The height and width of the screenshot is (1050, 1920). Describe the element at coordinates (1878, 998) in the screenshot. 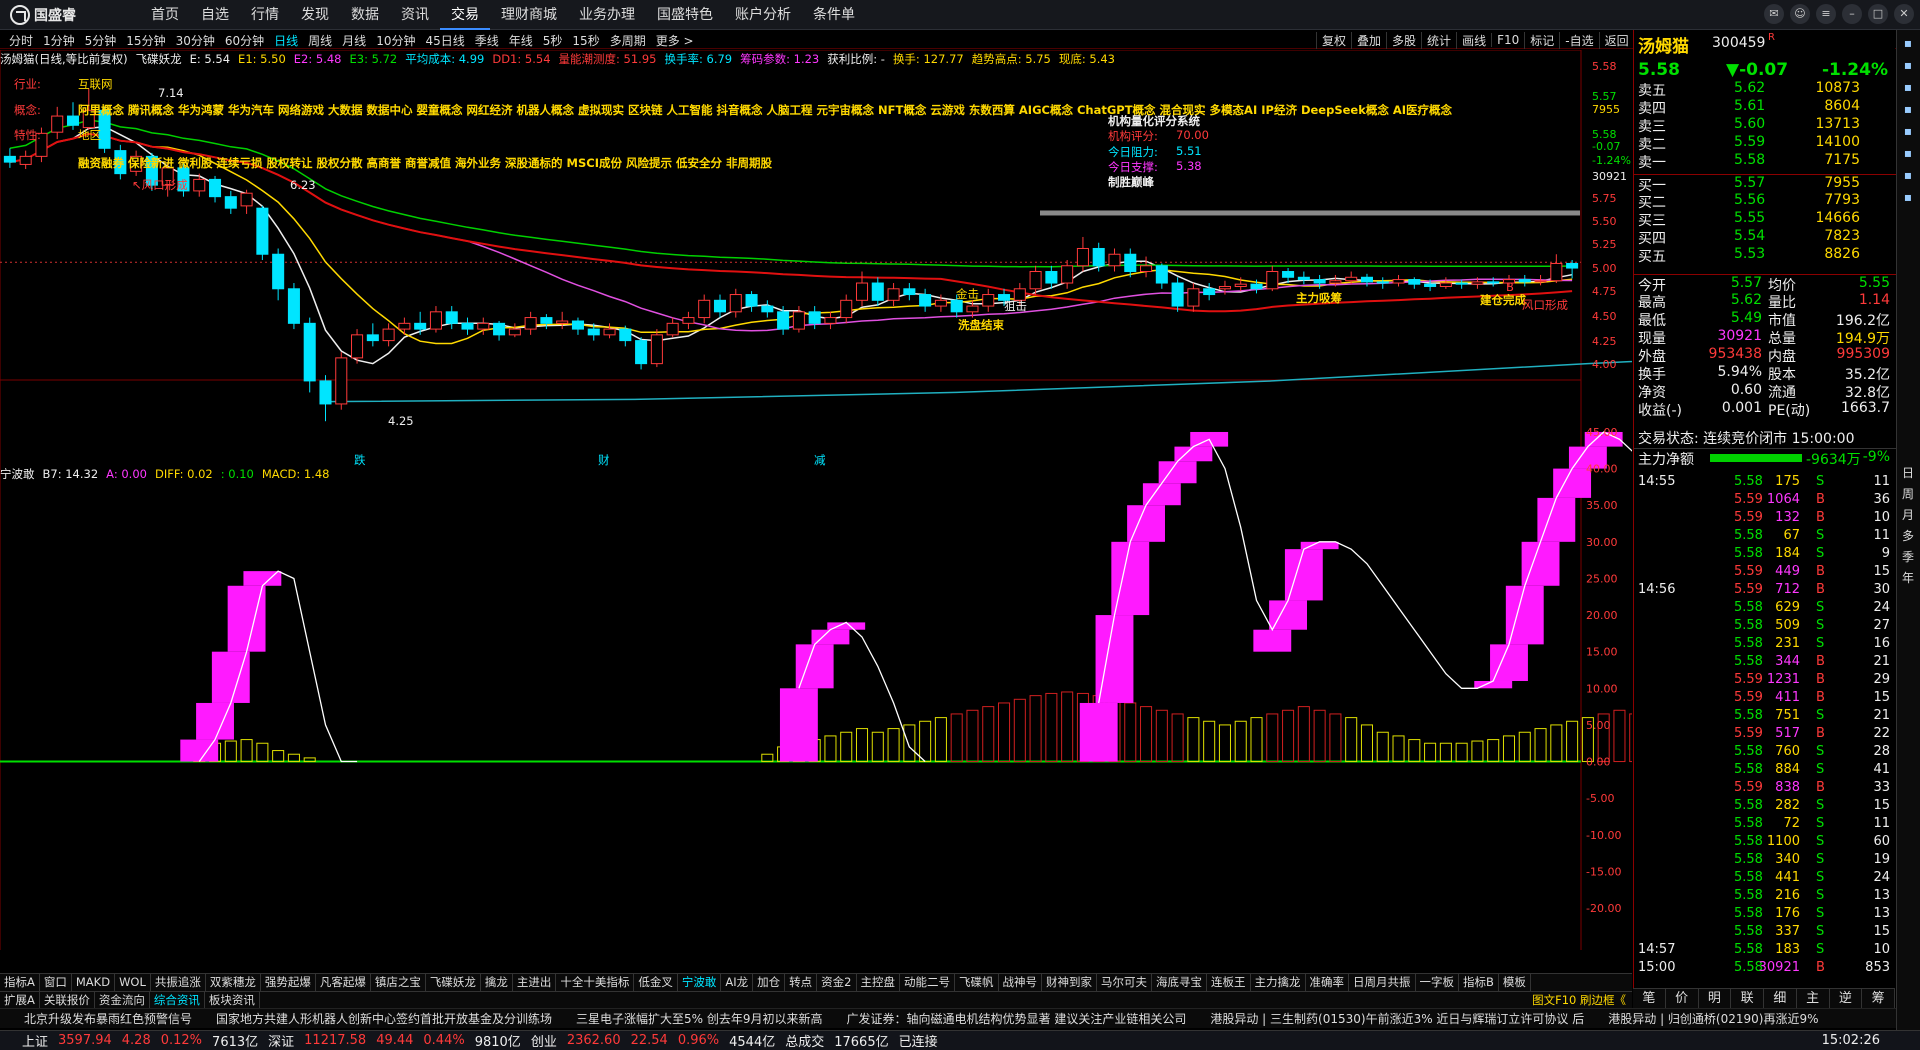

I see `panel-tab-7: 筹` at that location.